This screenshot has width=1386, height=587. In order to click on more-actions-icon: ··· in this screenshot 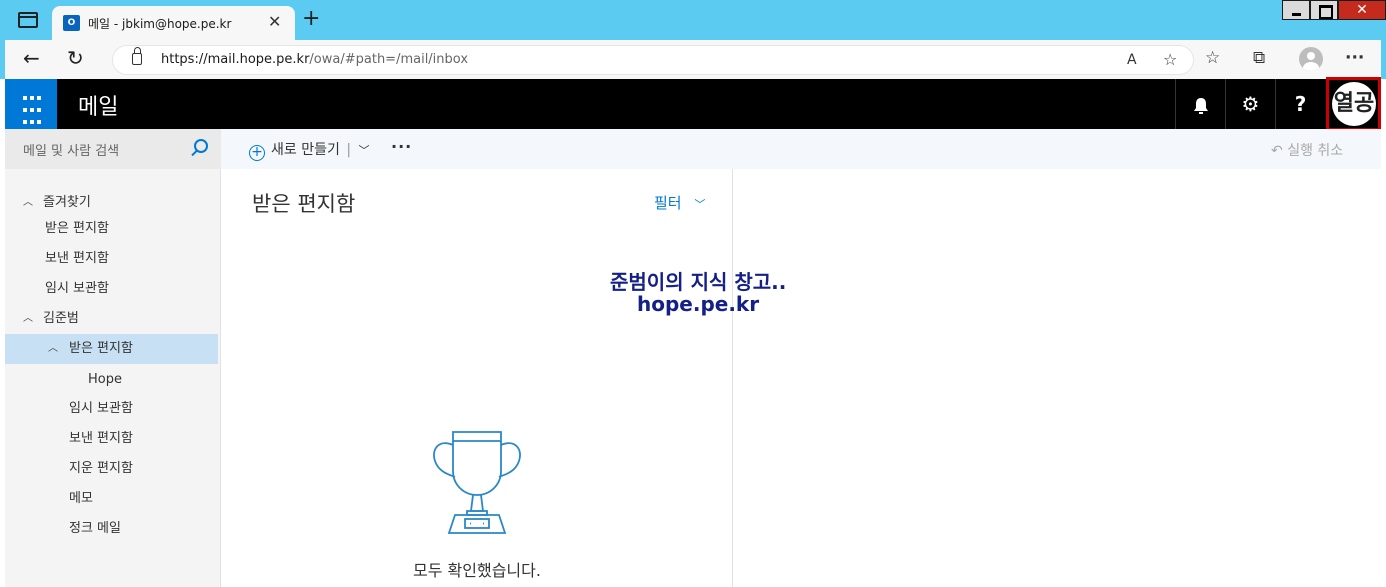, I will do `click(401, 146)`.